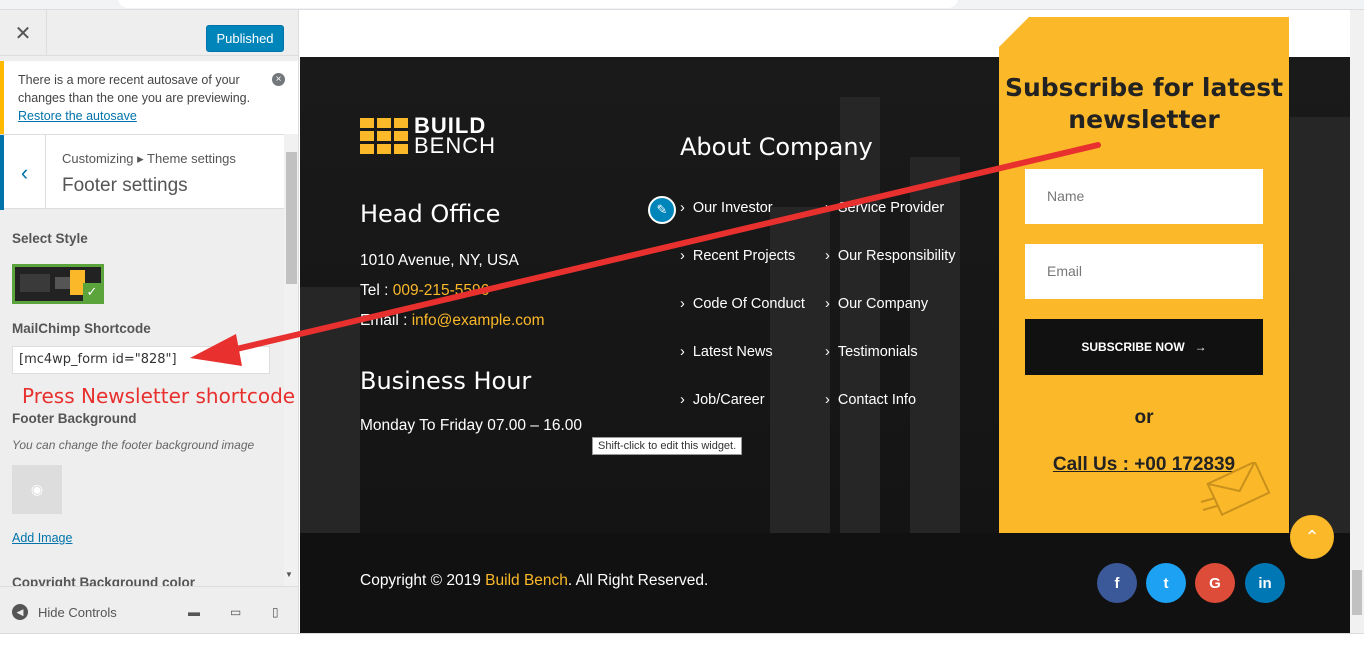 The width and height of the screenshot is (1364, 649). Describe the element at coordinates (420, 580) in the screenshot. I see `copyright-prefix: Copyright © 2019` at that location.